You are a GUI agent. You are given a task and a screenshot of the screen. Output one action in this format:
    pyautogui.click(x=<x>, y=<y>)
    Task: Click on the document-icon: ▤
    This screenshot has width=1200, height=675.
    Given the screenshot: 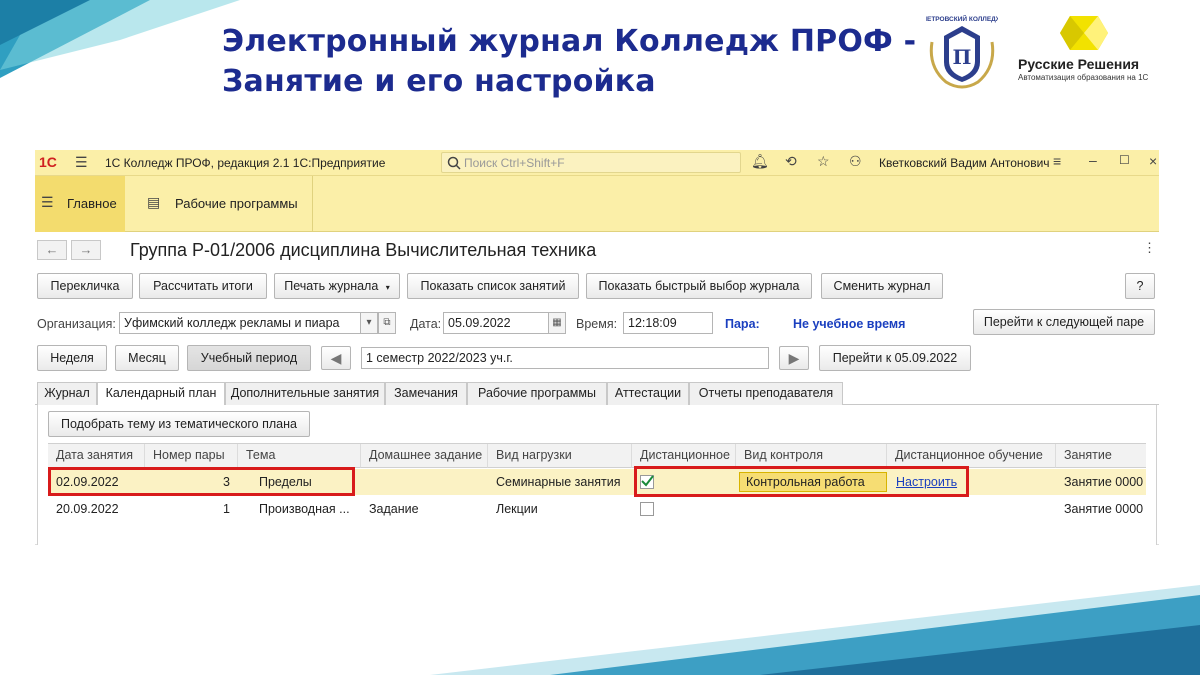 What is the action you would take?
    pyautogui.click(x=154, y=202)
    